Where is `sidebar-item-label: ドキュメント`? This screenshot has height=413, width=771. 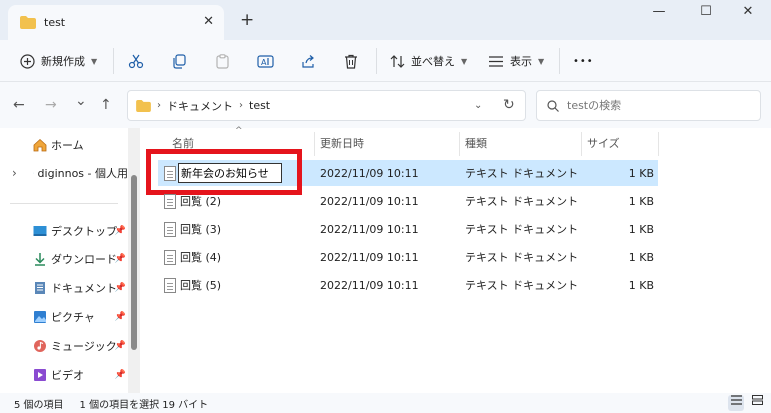
sidebar-item-label: ドキュメント is located at coordinates (84, 288).